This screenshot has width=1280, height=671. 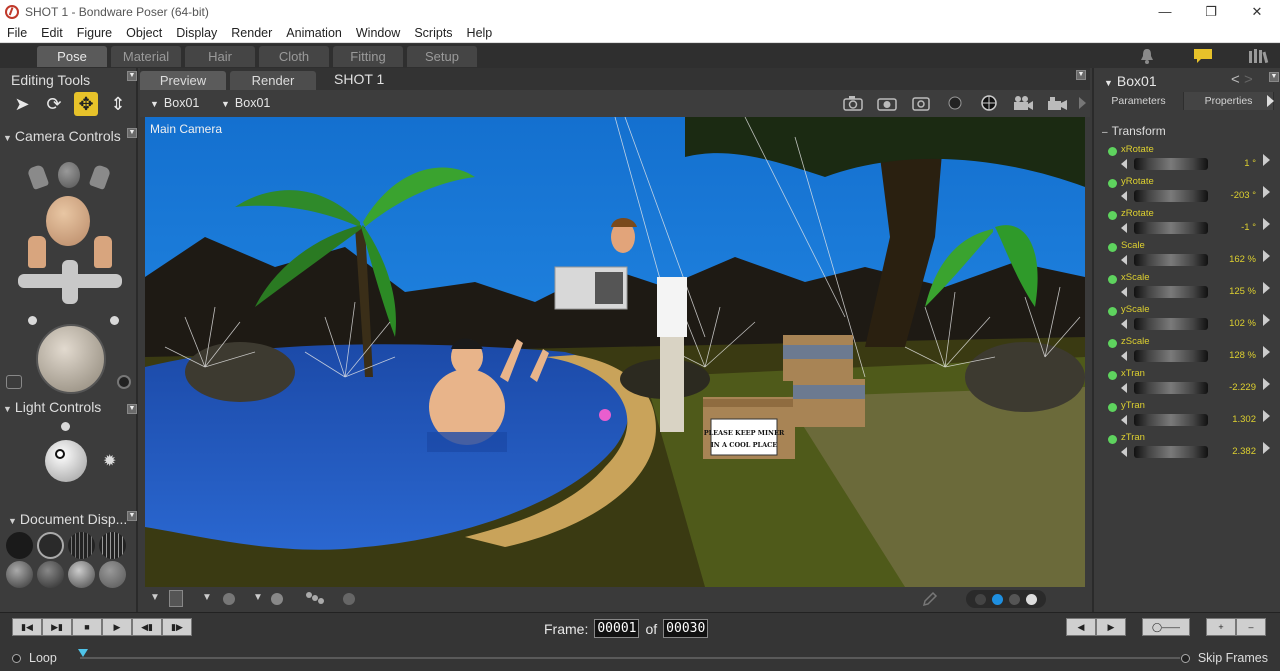 What do you see at coordinates (132, 133) in the screenshot?
I see `camera-controls-menu-button: ▼` at bounding box center [132, 133].